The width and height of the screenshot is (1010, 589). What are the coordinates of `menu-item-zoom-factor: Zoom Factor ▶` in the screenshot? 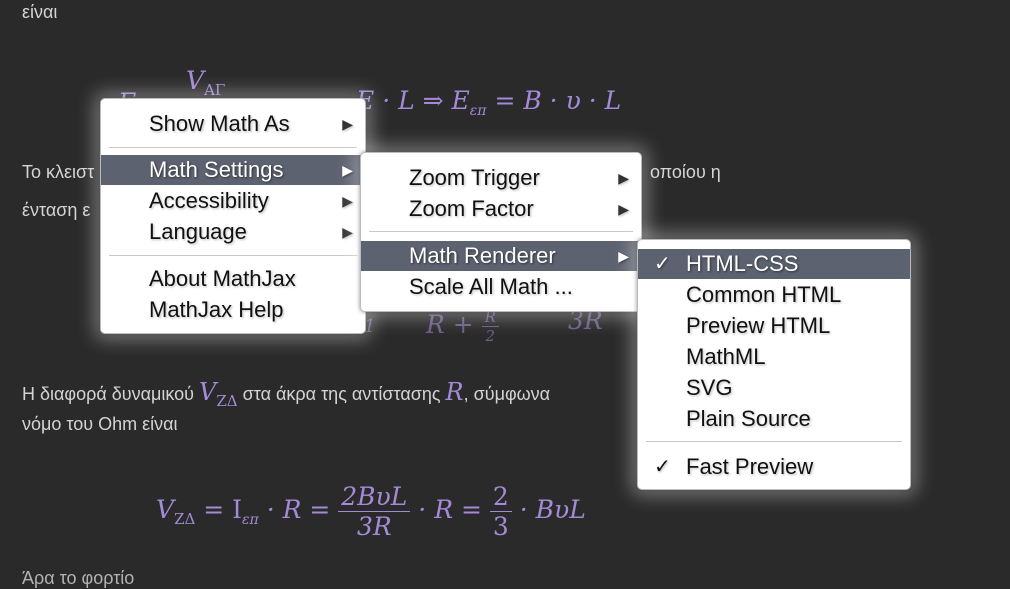 It's located at (501, 209).